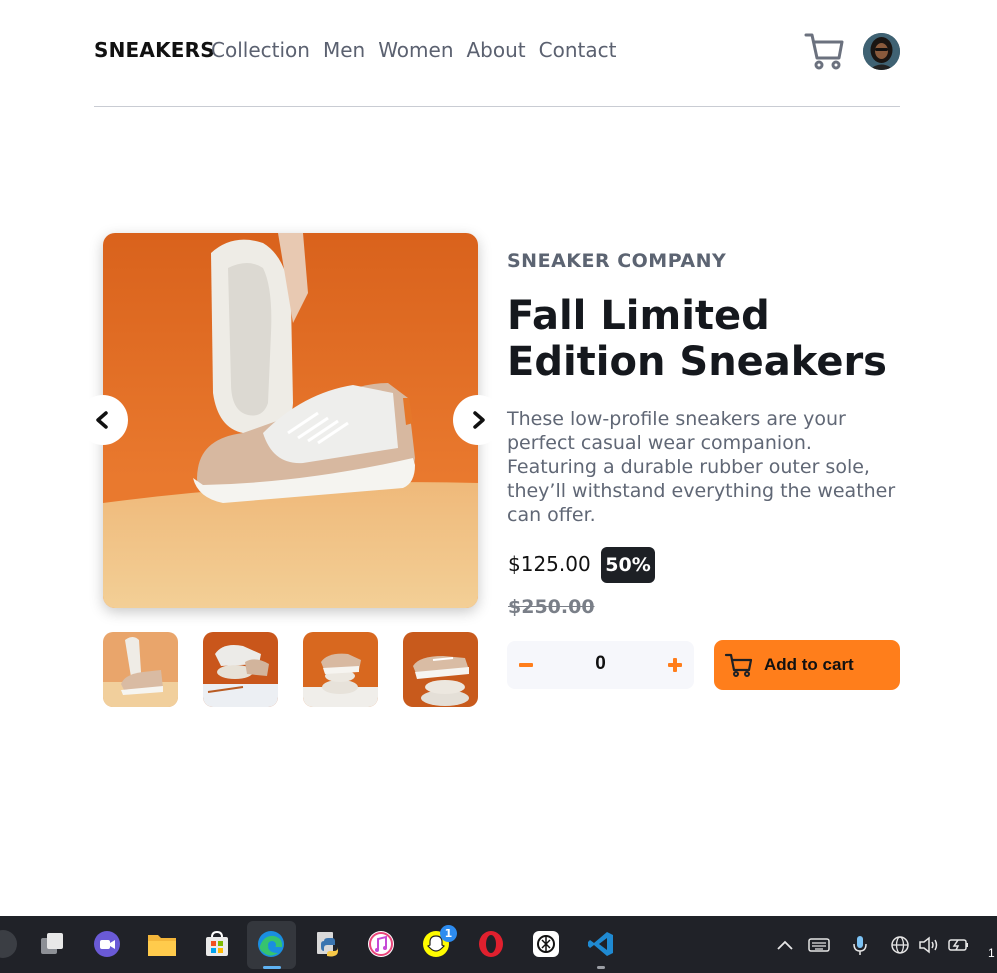  I want to click on original-price: $250.00, so click(551, 607).